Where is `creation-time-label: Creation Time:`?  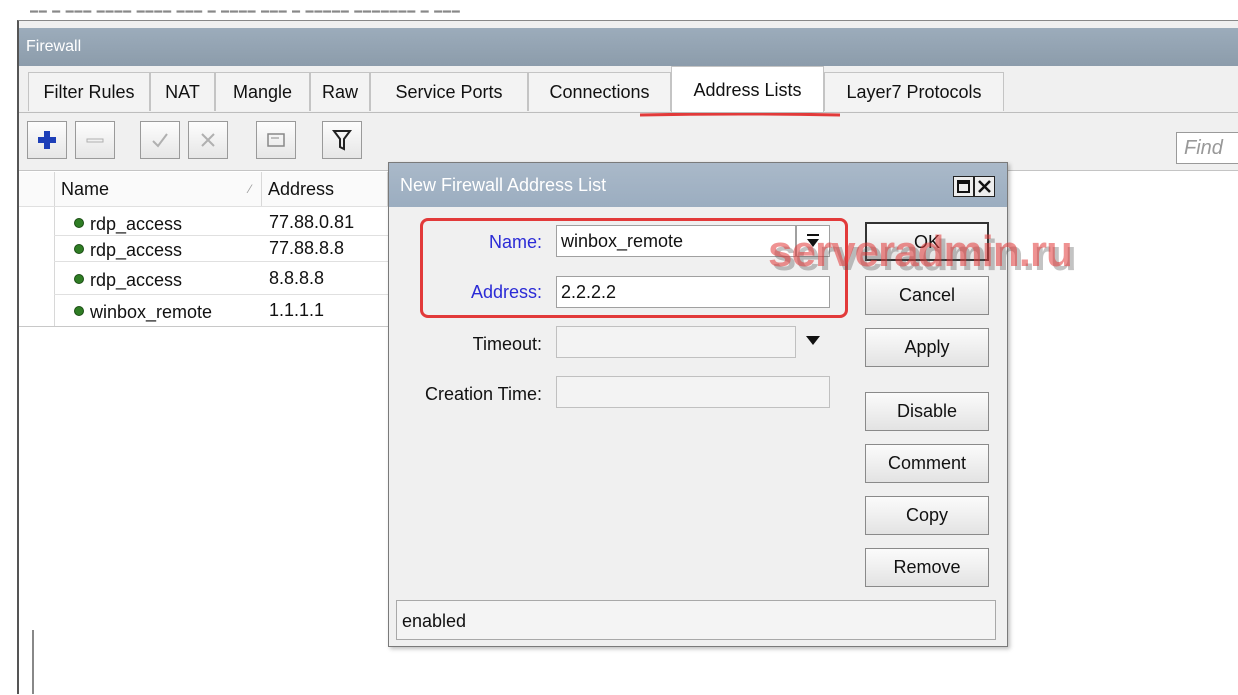
creation-time-label: Creation Time: is located at coordinates (483, 394).